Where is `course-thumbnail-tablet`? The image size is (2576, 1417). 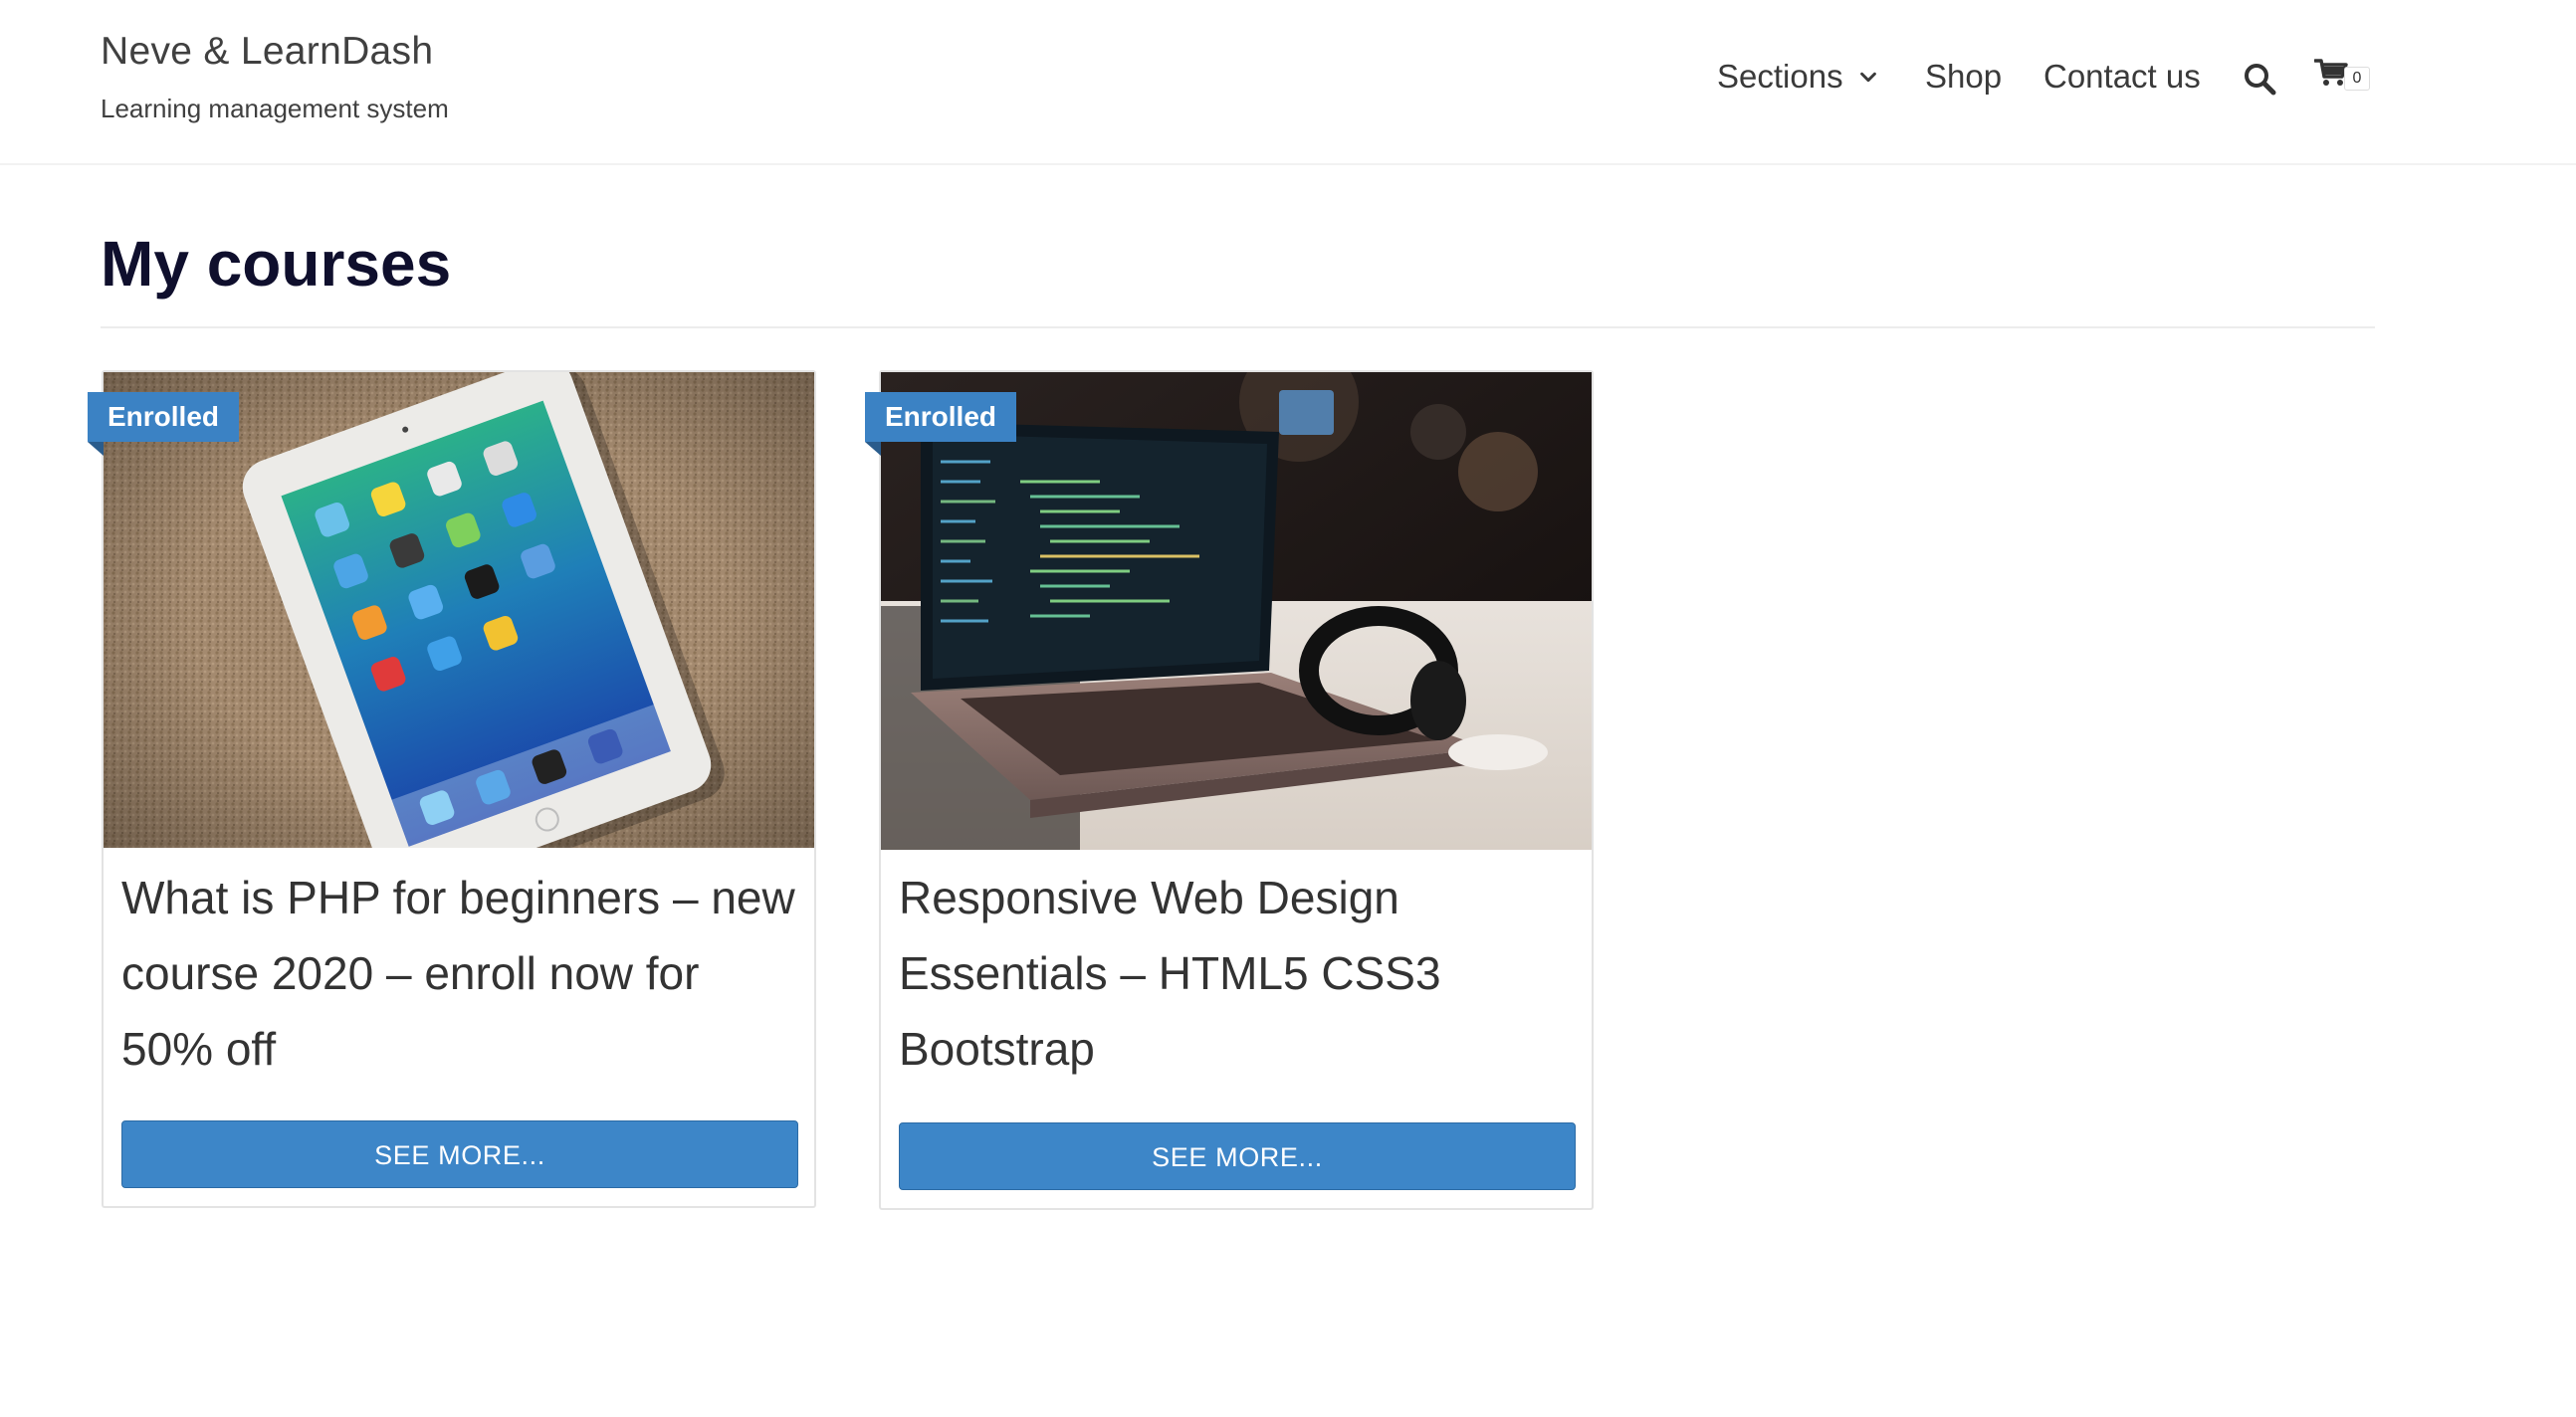 course-thumbnail-tablet is located at coordinates (459, 610).